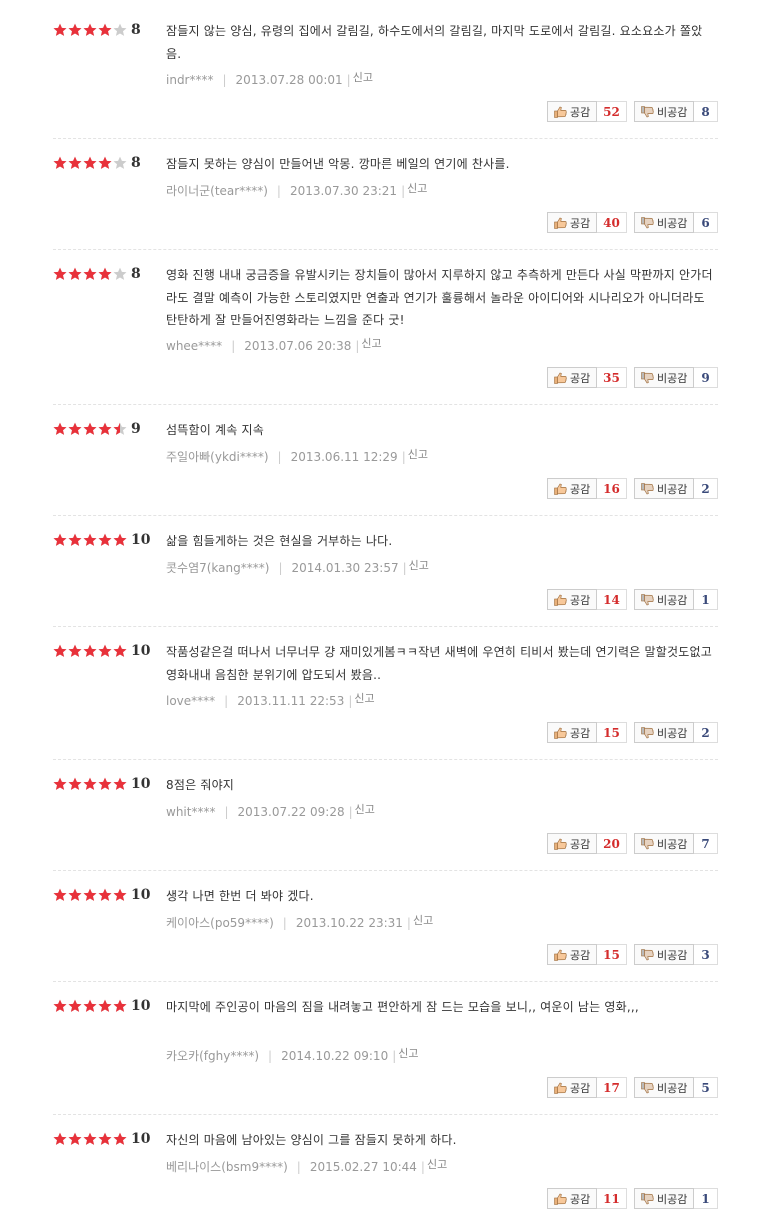 The height and width of the screenshot is (1216, 773). What do you see at coordinates (190, 80) in the screenshot?
I see `review-author: indr****` at bounding box center [190, 80].